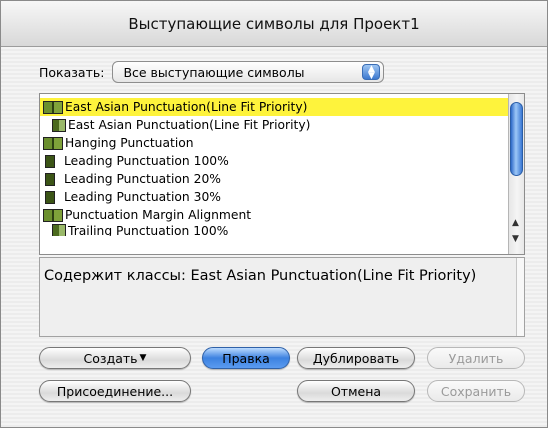  I want to click on window-title: Выступающие символы для Проект1, so click(274, 23).